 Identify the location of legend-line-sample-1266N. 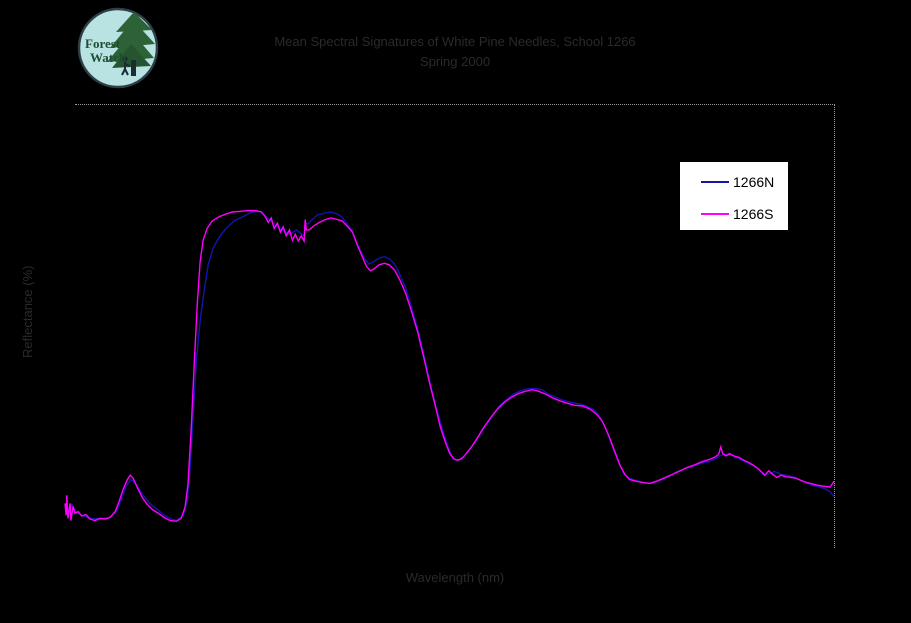
(715, 182).